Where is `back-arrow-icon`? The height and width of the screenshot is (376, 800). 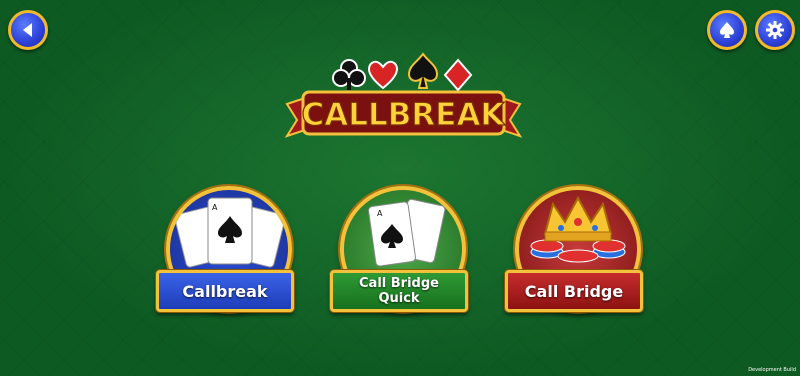
back-arrow-icon is located at coordinates (27, 30).